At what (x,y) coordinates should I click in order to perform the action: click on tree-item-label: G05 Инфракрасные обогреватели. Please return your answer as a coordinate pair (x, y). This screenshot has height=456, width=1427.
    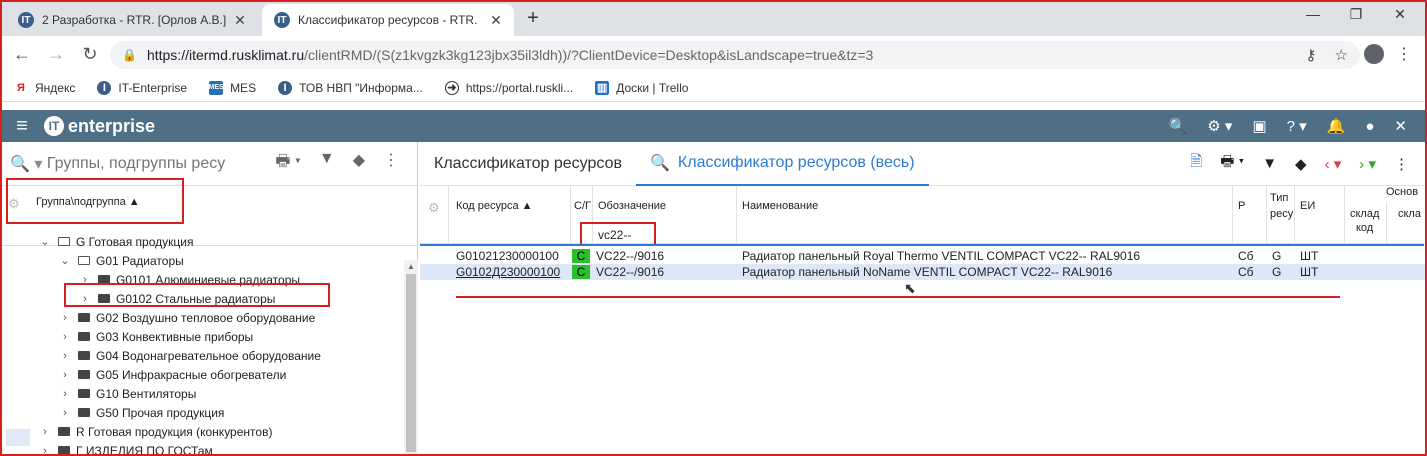
    Looking at the image, I should click on (191, 374).